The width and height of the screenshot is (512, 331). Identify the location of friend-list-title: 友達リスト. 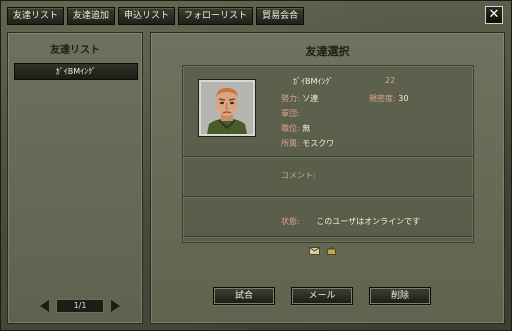
(75, 50).